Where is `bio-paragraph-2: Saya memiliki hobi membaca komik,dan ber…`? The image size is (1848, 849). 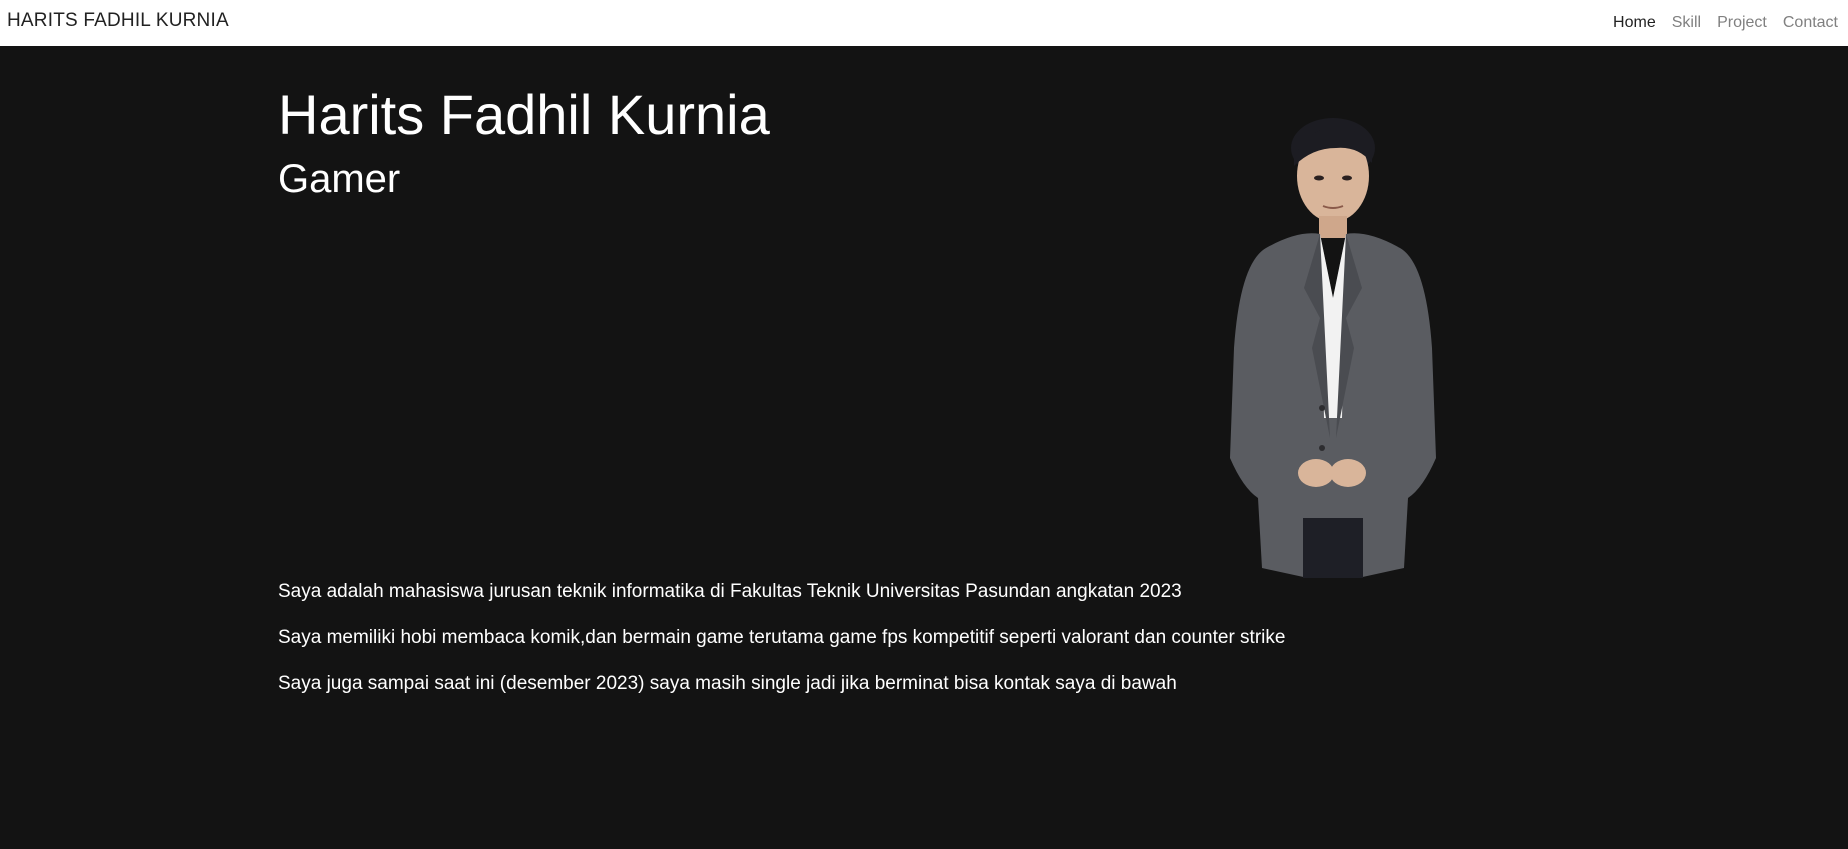 bio-paragraph-2: Saya memiliki hobi membaca komik,dan ber… is located at coordinates (782, 637).